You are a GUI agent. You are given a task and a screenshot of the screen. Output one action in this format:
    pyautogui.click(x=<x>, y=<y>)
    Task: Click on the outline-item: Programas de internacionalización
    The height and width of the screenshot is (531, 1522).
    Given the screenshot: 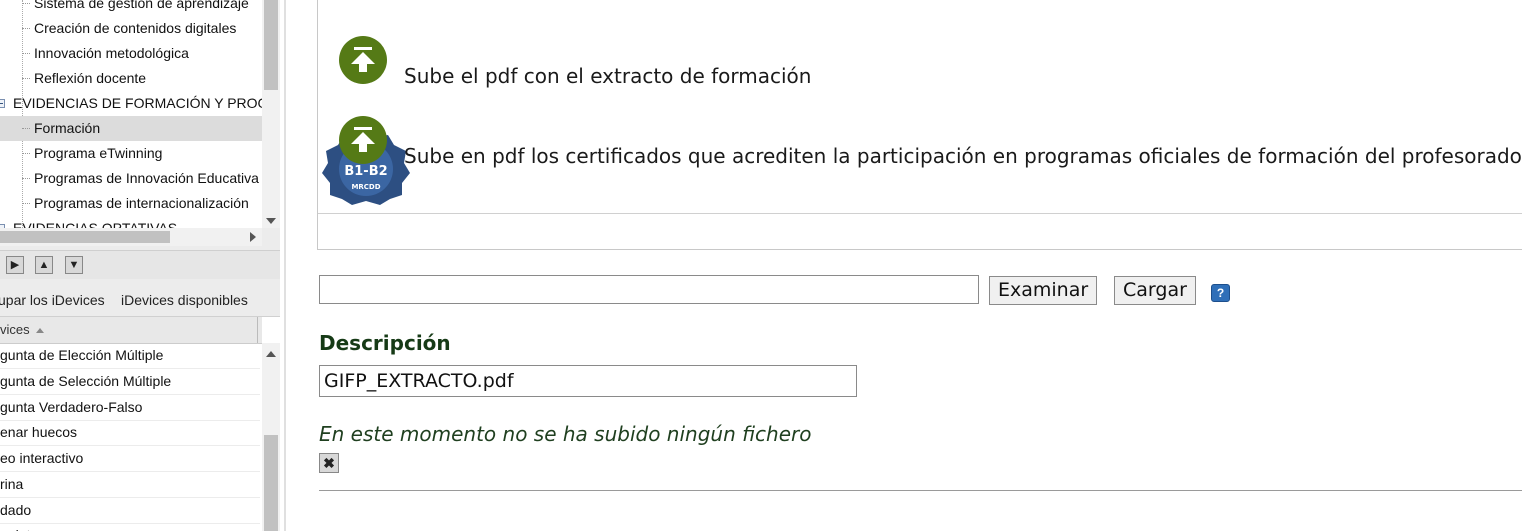 What is the action you would take?
    pyautogui.click(x=131, y=203)
    